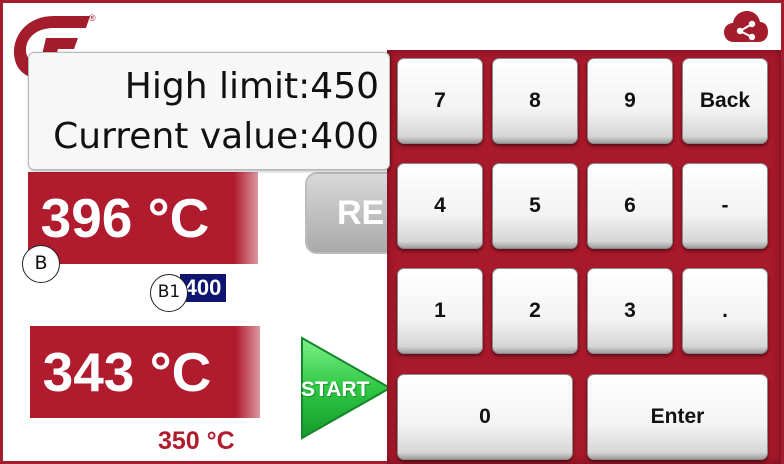  Describe the element at coordinates (440, 206) in the screenshot. I see `key-4: 4` at that location.